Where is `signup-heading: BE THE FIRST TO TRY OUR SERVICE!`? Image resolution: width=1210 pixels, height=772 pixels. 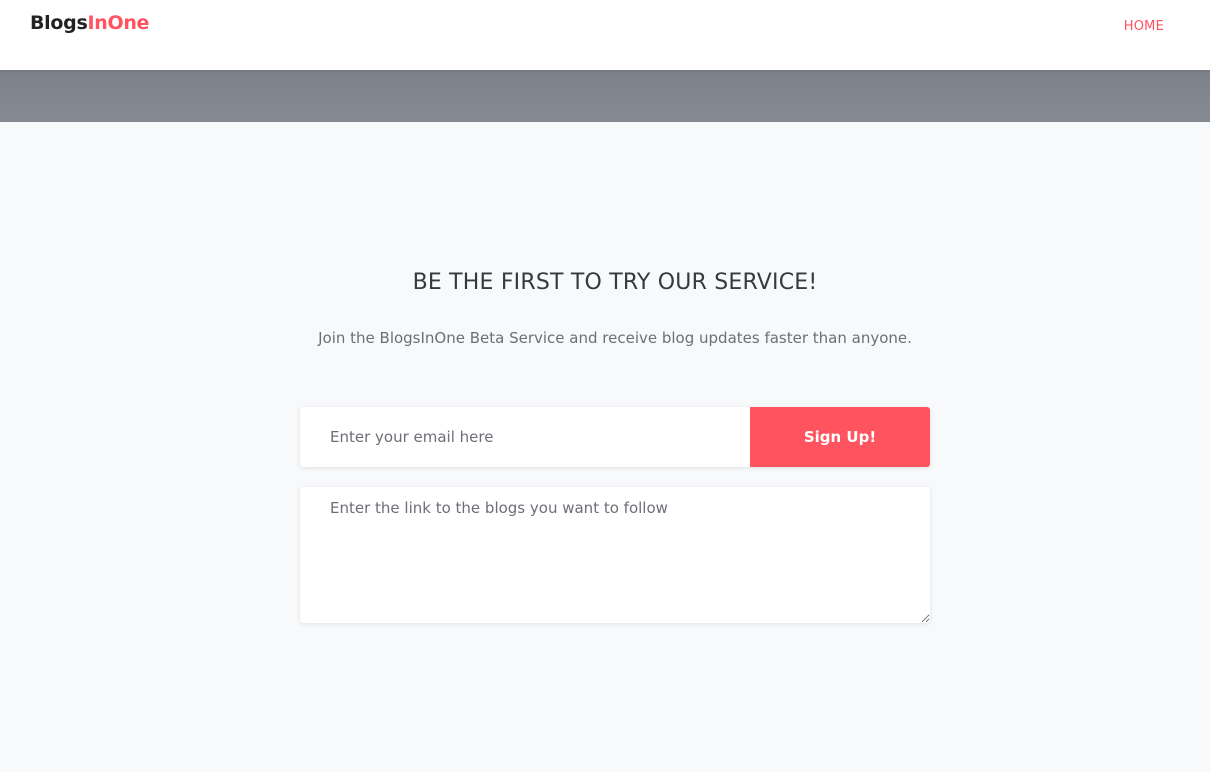 signup-heading: BE THE FIRST TO TRY OUR SERVICE! is located at coordinates (615, 282).